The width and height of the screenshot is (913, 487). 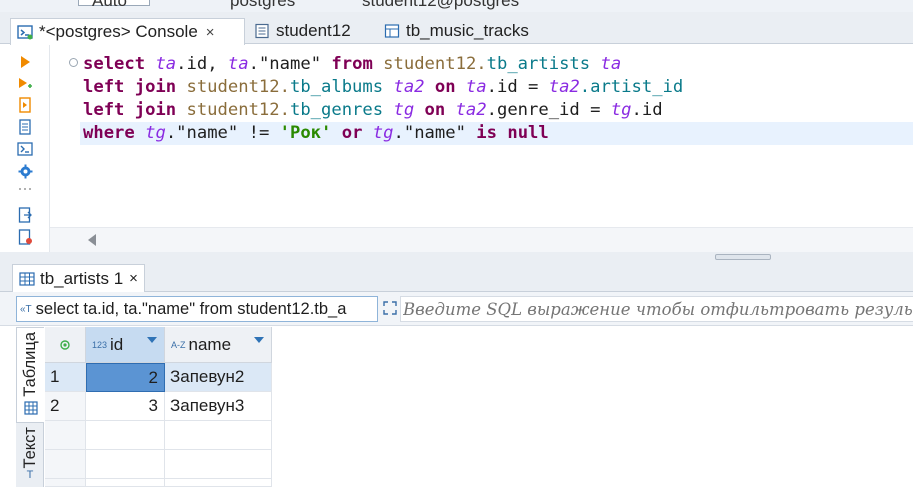 What do you see at coordinates (118, 31) in the screenshot?
I see `tab-console-label: *<postgres> Console` at bounding box center [118, 31].